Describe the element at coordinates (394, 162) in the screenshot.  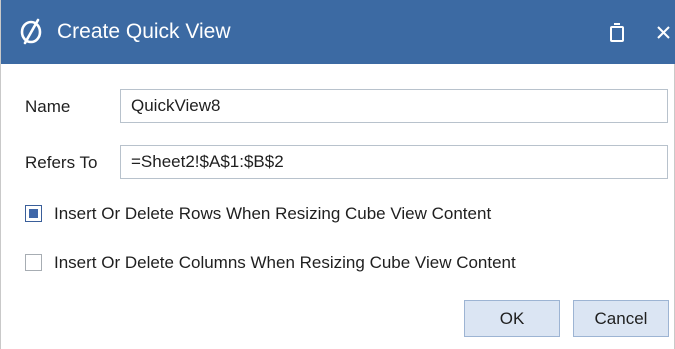
I see `refers-to-input` at that location.